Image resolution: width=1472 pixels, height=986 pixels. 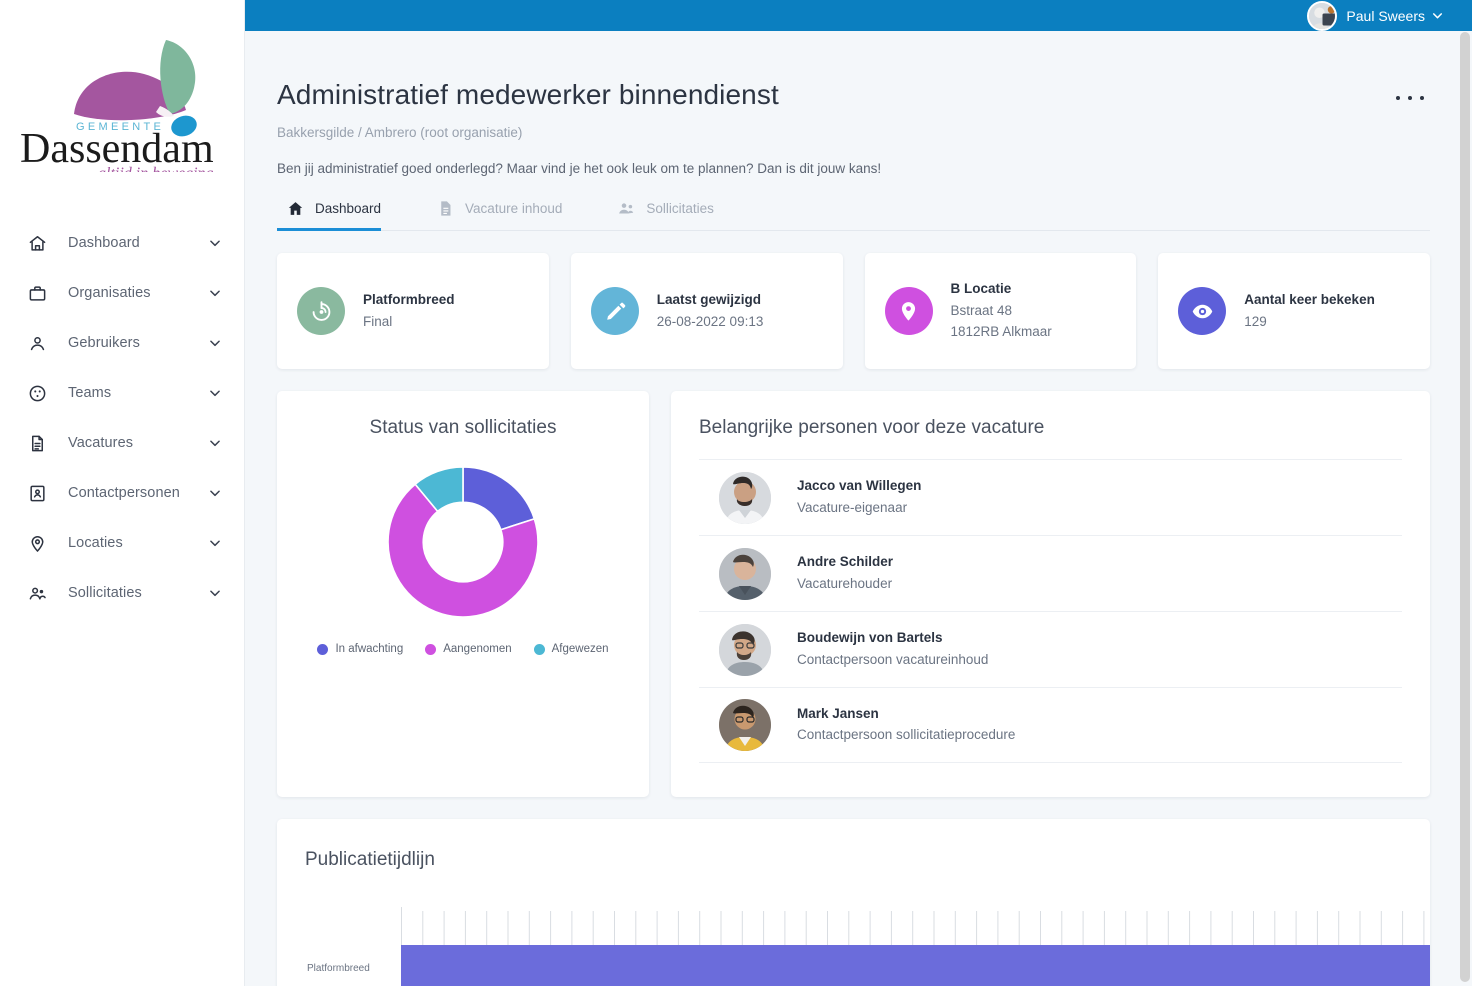 I want to click on sidebar-item-sollicitaties: Sollicitaties, so click(x=122, y=593).